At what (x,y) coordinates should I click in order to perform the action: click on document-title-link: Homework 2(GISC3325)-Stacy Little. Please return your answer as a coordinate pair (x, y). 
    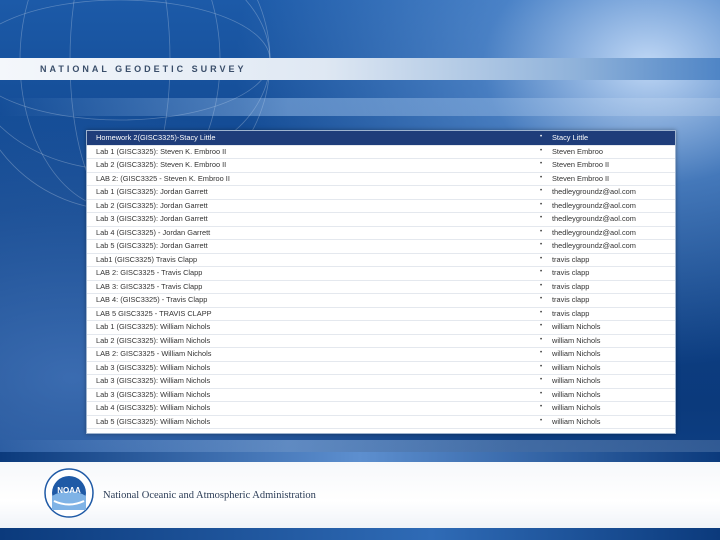
    Looking at the image, I should click on (156, 138).